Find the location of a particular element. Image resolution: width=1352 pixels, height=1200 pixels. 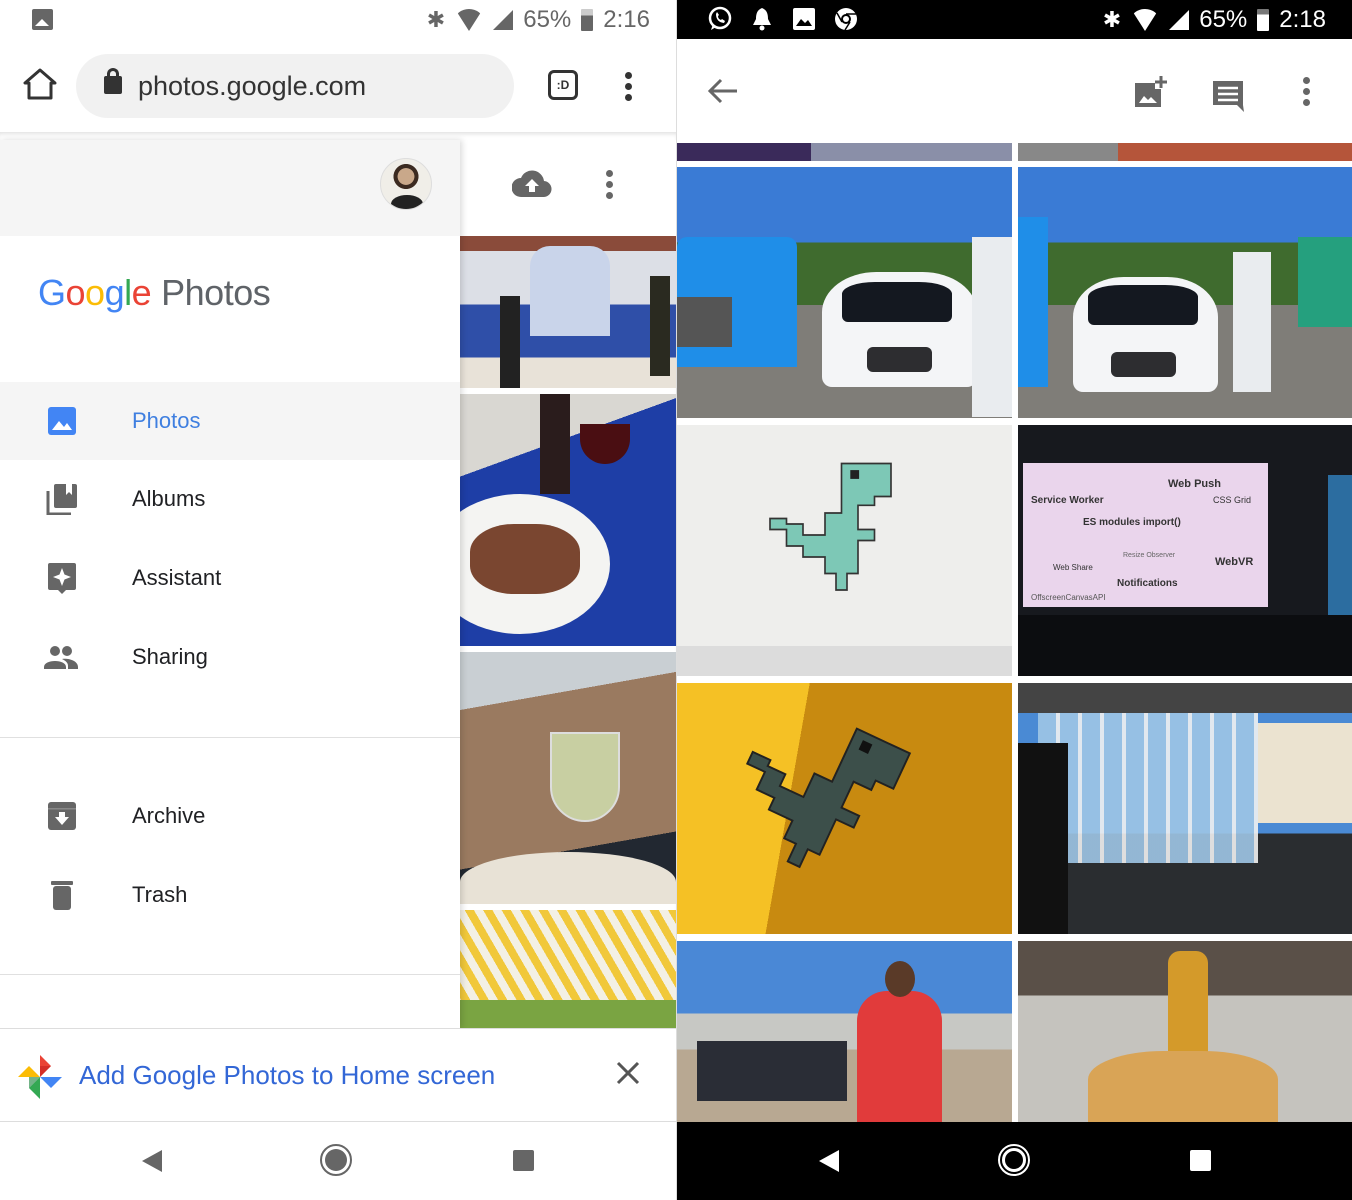

slide-word: WebVR is located at coordinates (1234, 562).